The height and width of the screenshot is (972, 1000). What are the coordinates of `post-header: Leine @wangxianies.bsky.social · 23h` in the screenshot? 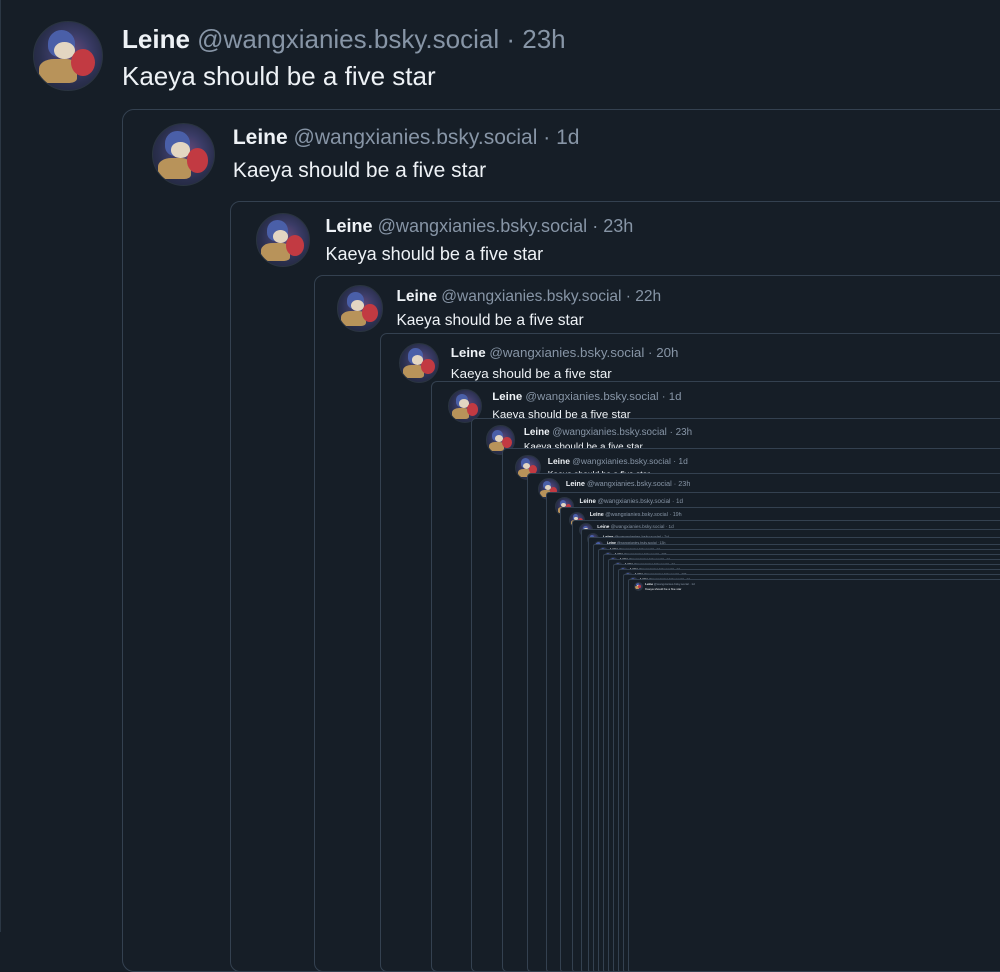 It's located at (344, 39).